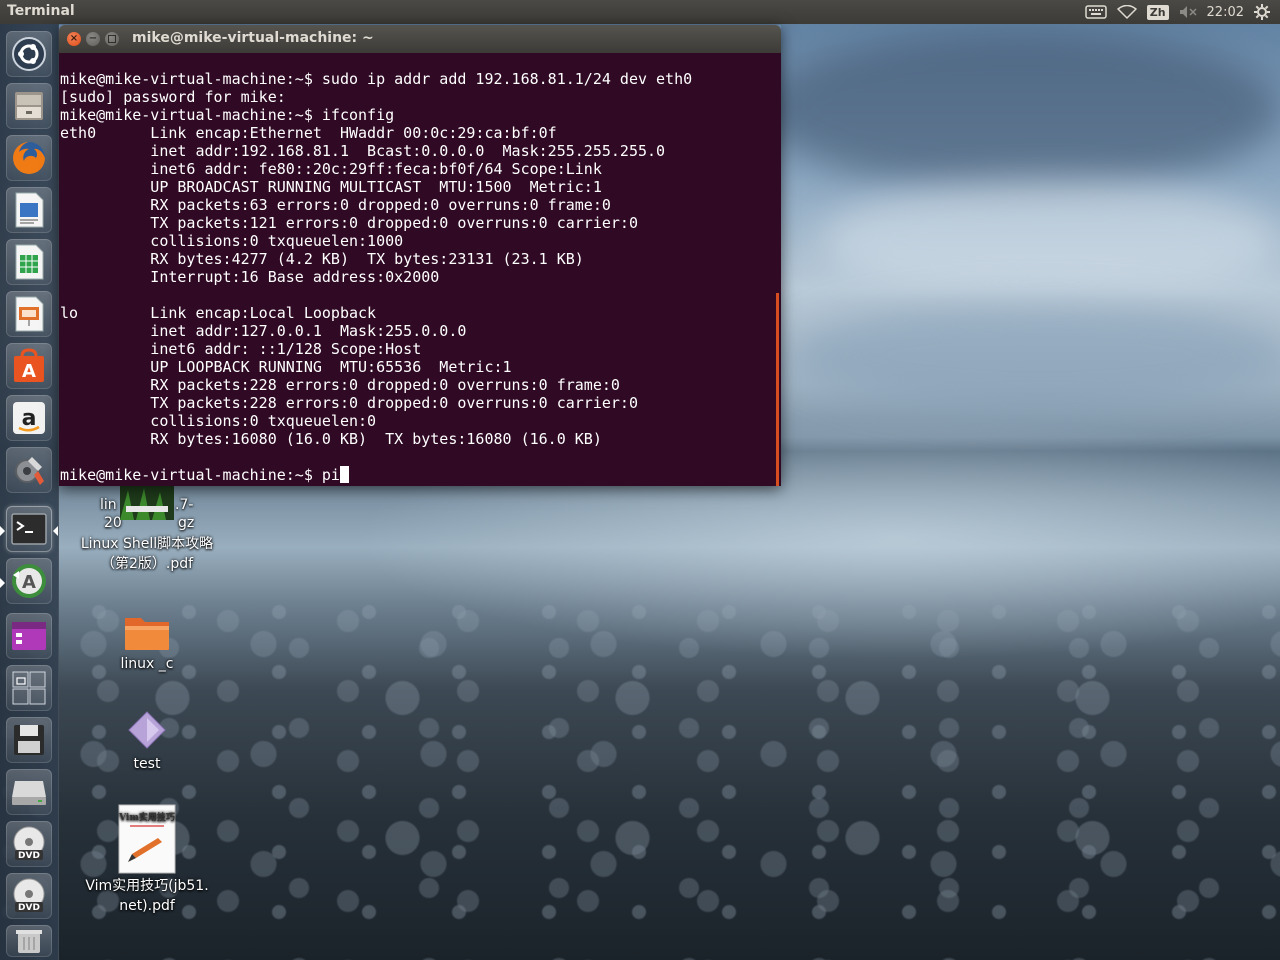  I want to click on launcher-amazon: a, so click(29, 418).